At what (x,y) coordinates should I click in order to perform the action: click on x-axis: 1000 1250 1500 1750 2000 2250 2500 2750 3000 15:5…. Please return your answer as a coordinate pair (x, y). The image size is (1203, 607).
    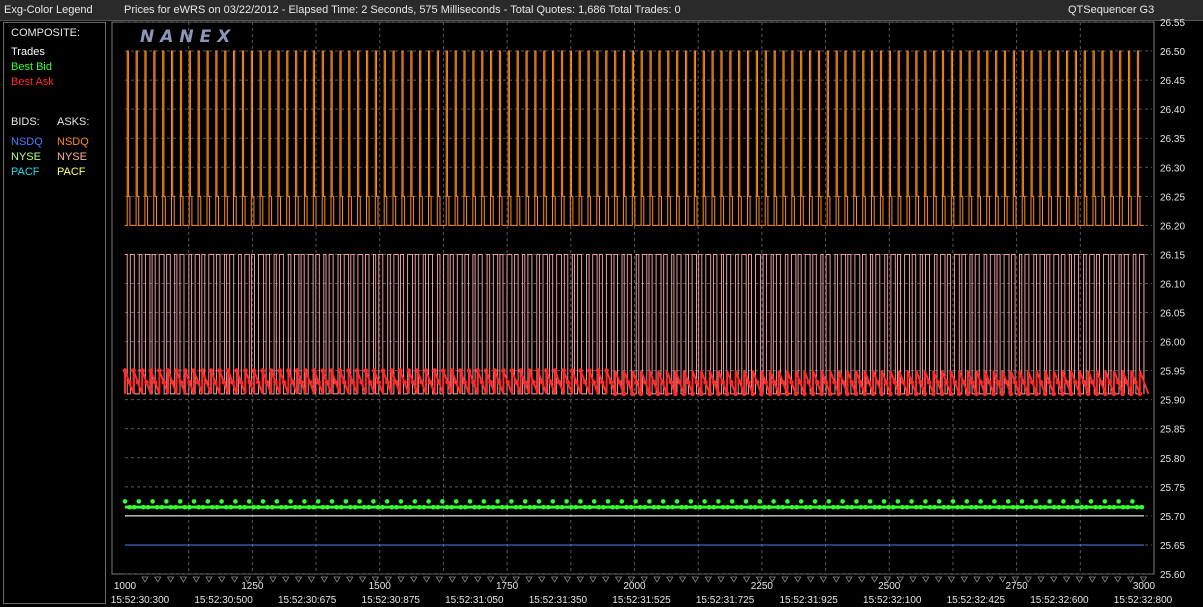
    Looking at the image, I should click on (642, 591).